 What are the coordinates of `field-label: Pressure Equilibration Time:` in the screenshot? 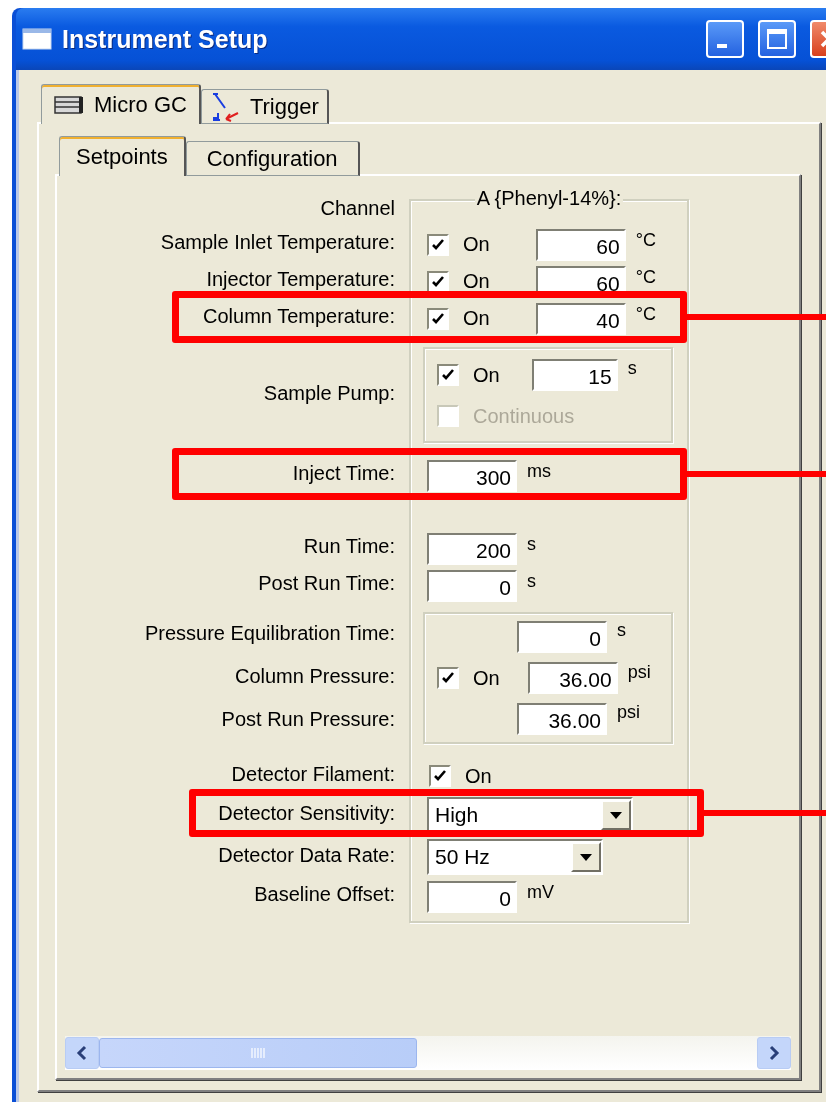 It's located at (269, 633).